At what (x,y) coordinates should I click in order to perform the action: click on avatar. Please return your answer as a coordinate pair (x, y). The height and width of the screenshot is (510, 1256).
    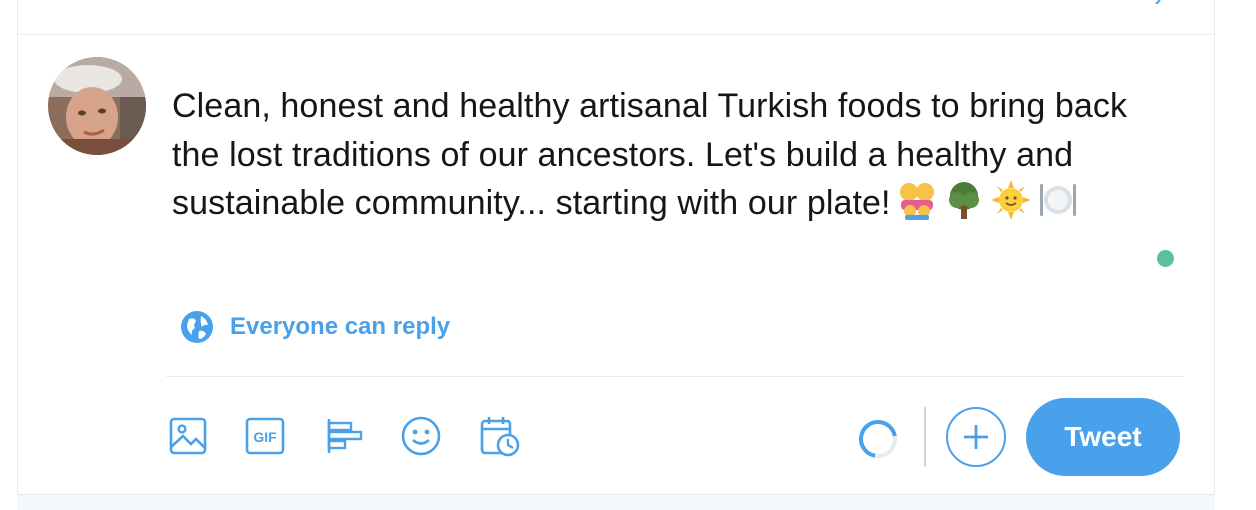
    Looking at the image, I should click on (97, 106).